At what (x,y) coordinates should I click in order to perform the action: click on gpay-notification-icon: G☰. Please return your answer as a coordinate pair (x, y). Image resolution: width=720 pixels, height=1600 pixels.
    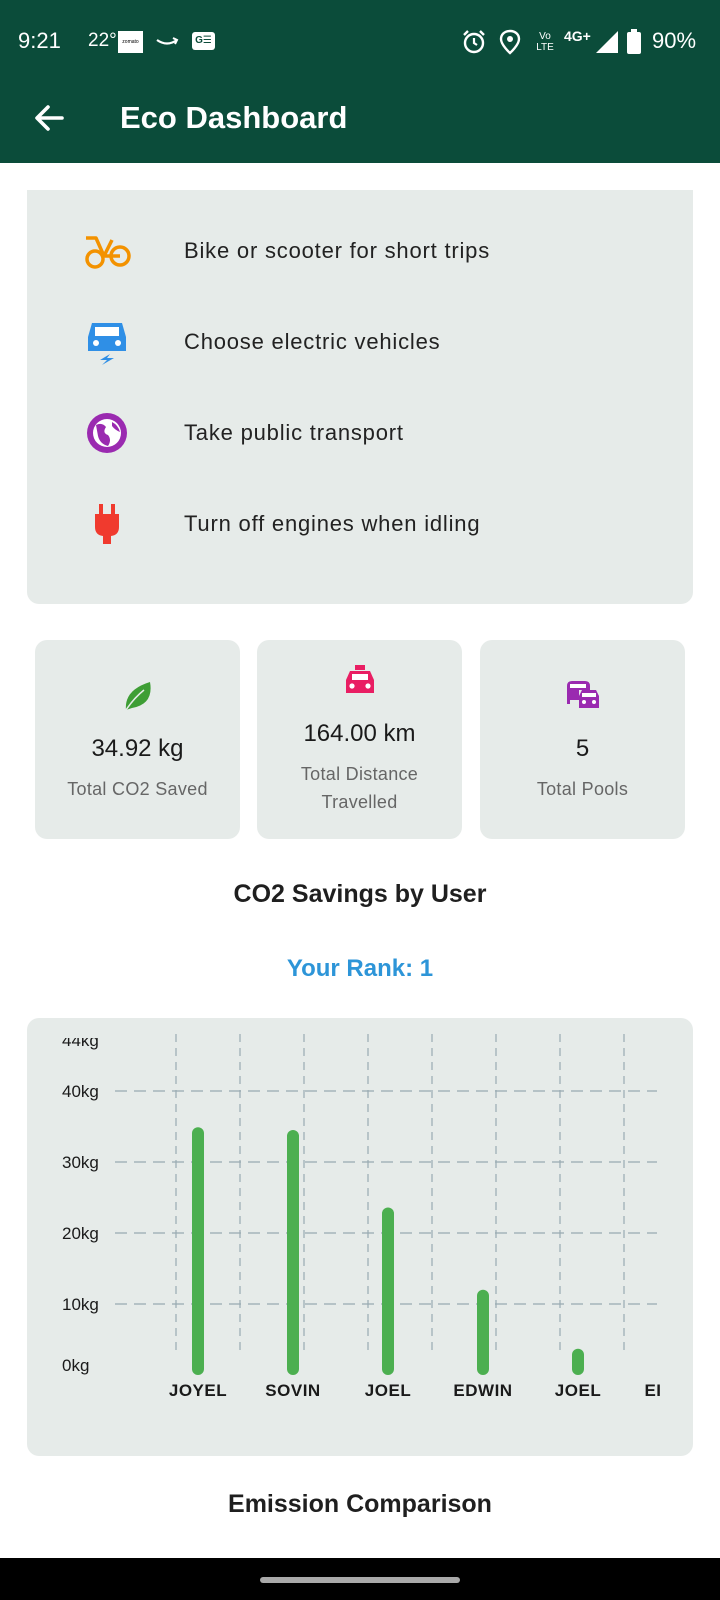
    Looking at the image, I should click on (203, 41).